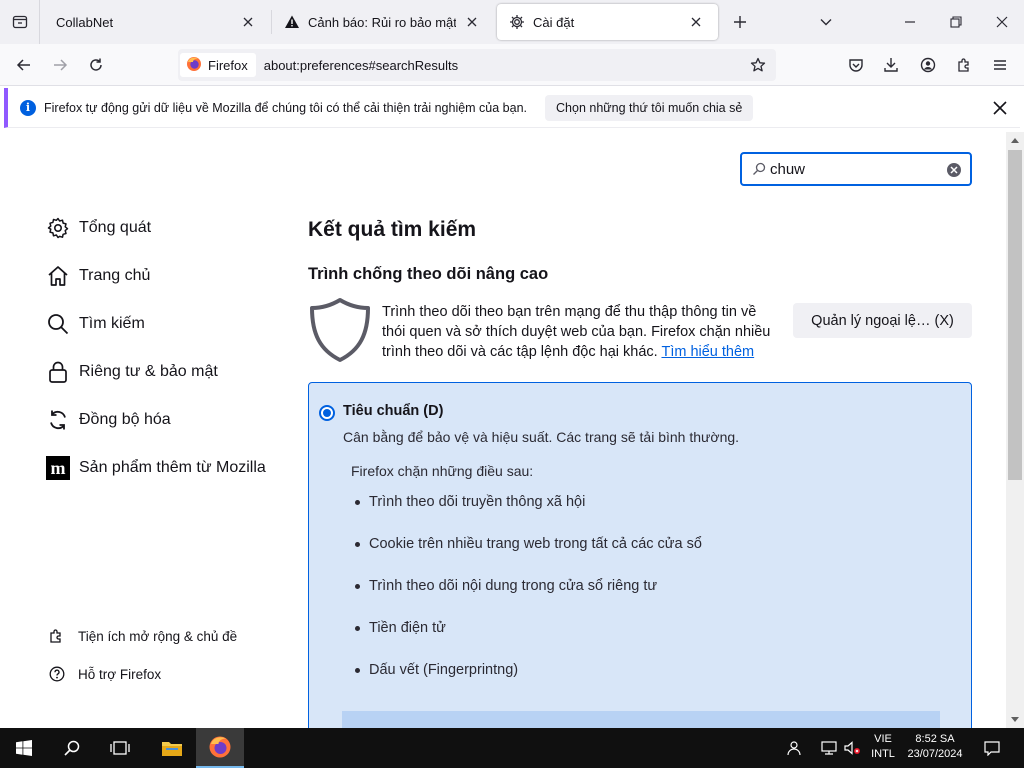  What do you see at coordinates (442, 471) in the screenshot?
I see `blocks-title: Firefox chặn những điều sau:` at bounding box center [442, 471].